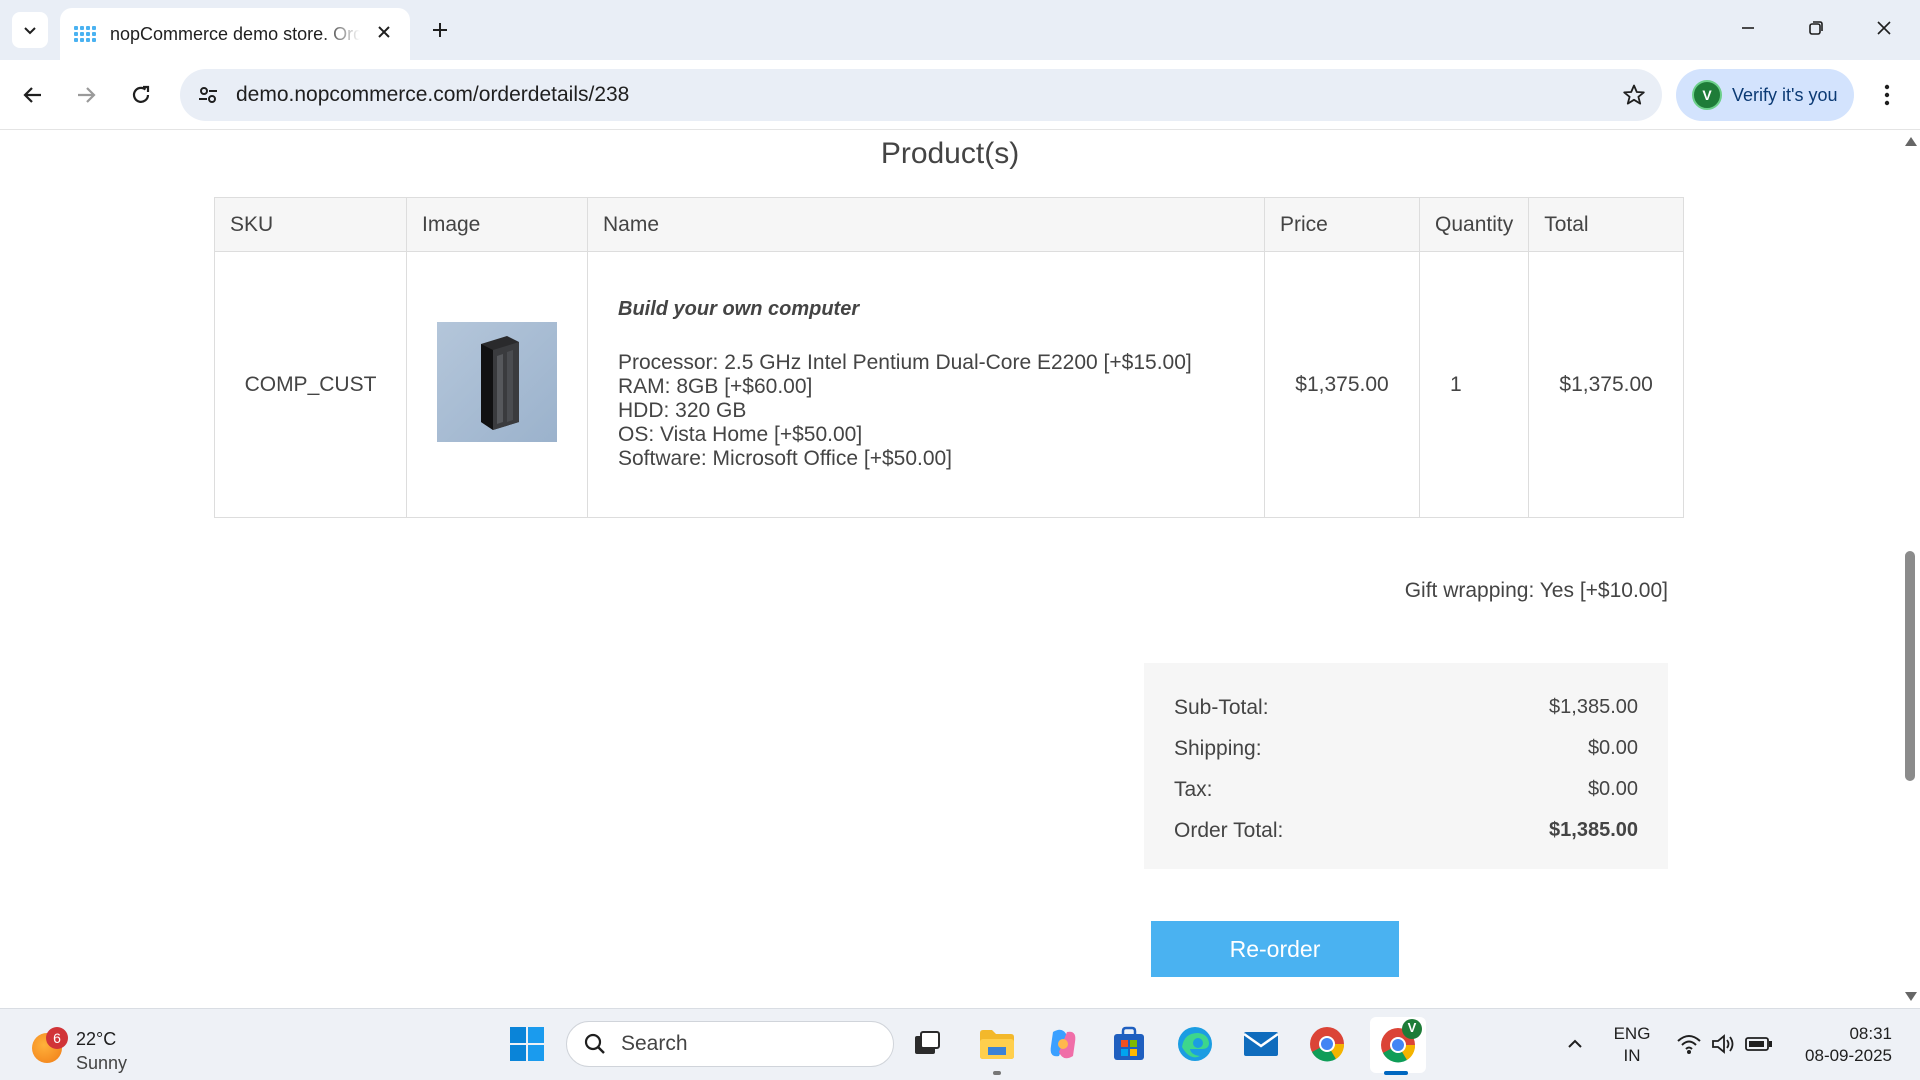  Describe the element at coordinates (1474, 224) in the screenshot. I see `header-quantity: Quantity` at that location.